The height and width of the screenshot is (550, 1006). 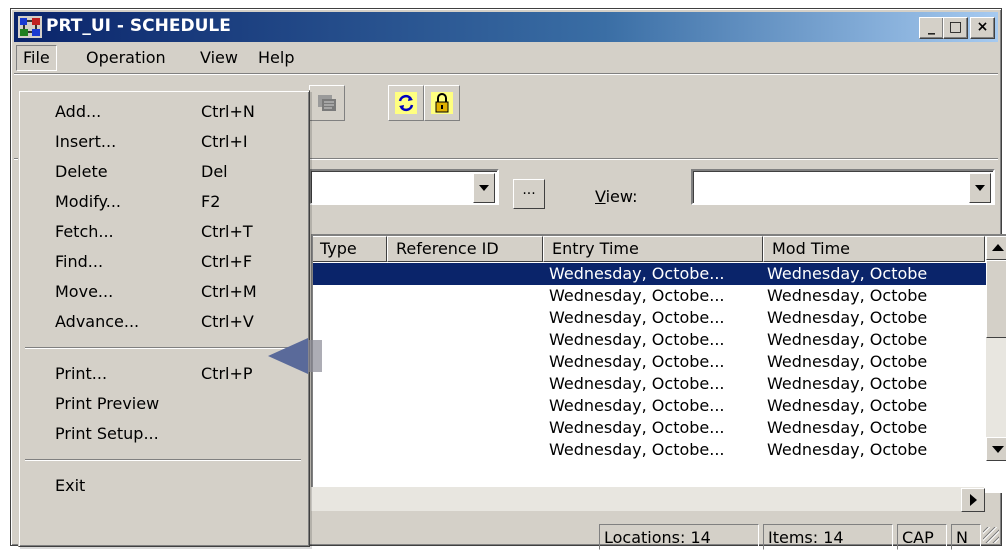 I want to click on menu-help: Help, so click(x=276, y=58).